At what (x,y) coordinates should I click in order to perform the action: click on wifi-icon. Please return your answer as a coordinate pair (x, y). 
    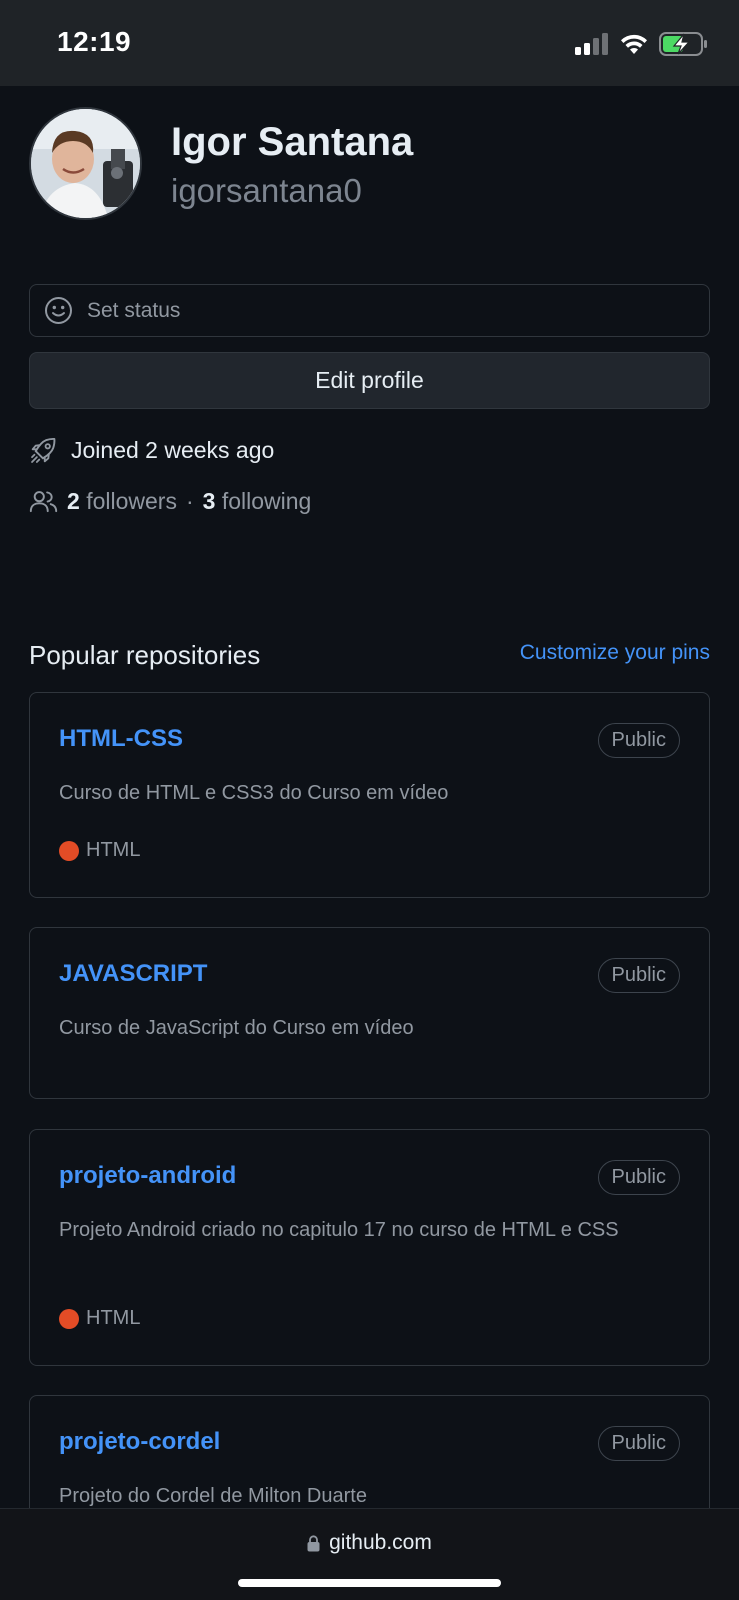
    Looking at the image, I should click on (634, 44).